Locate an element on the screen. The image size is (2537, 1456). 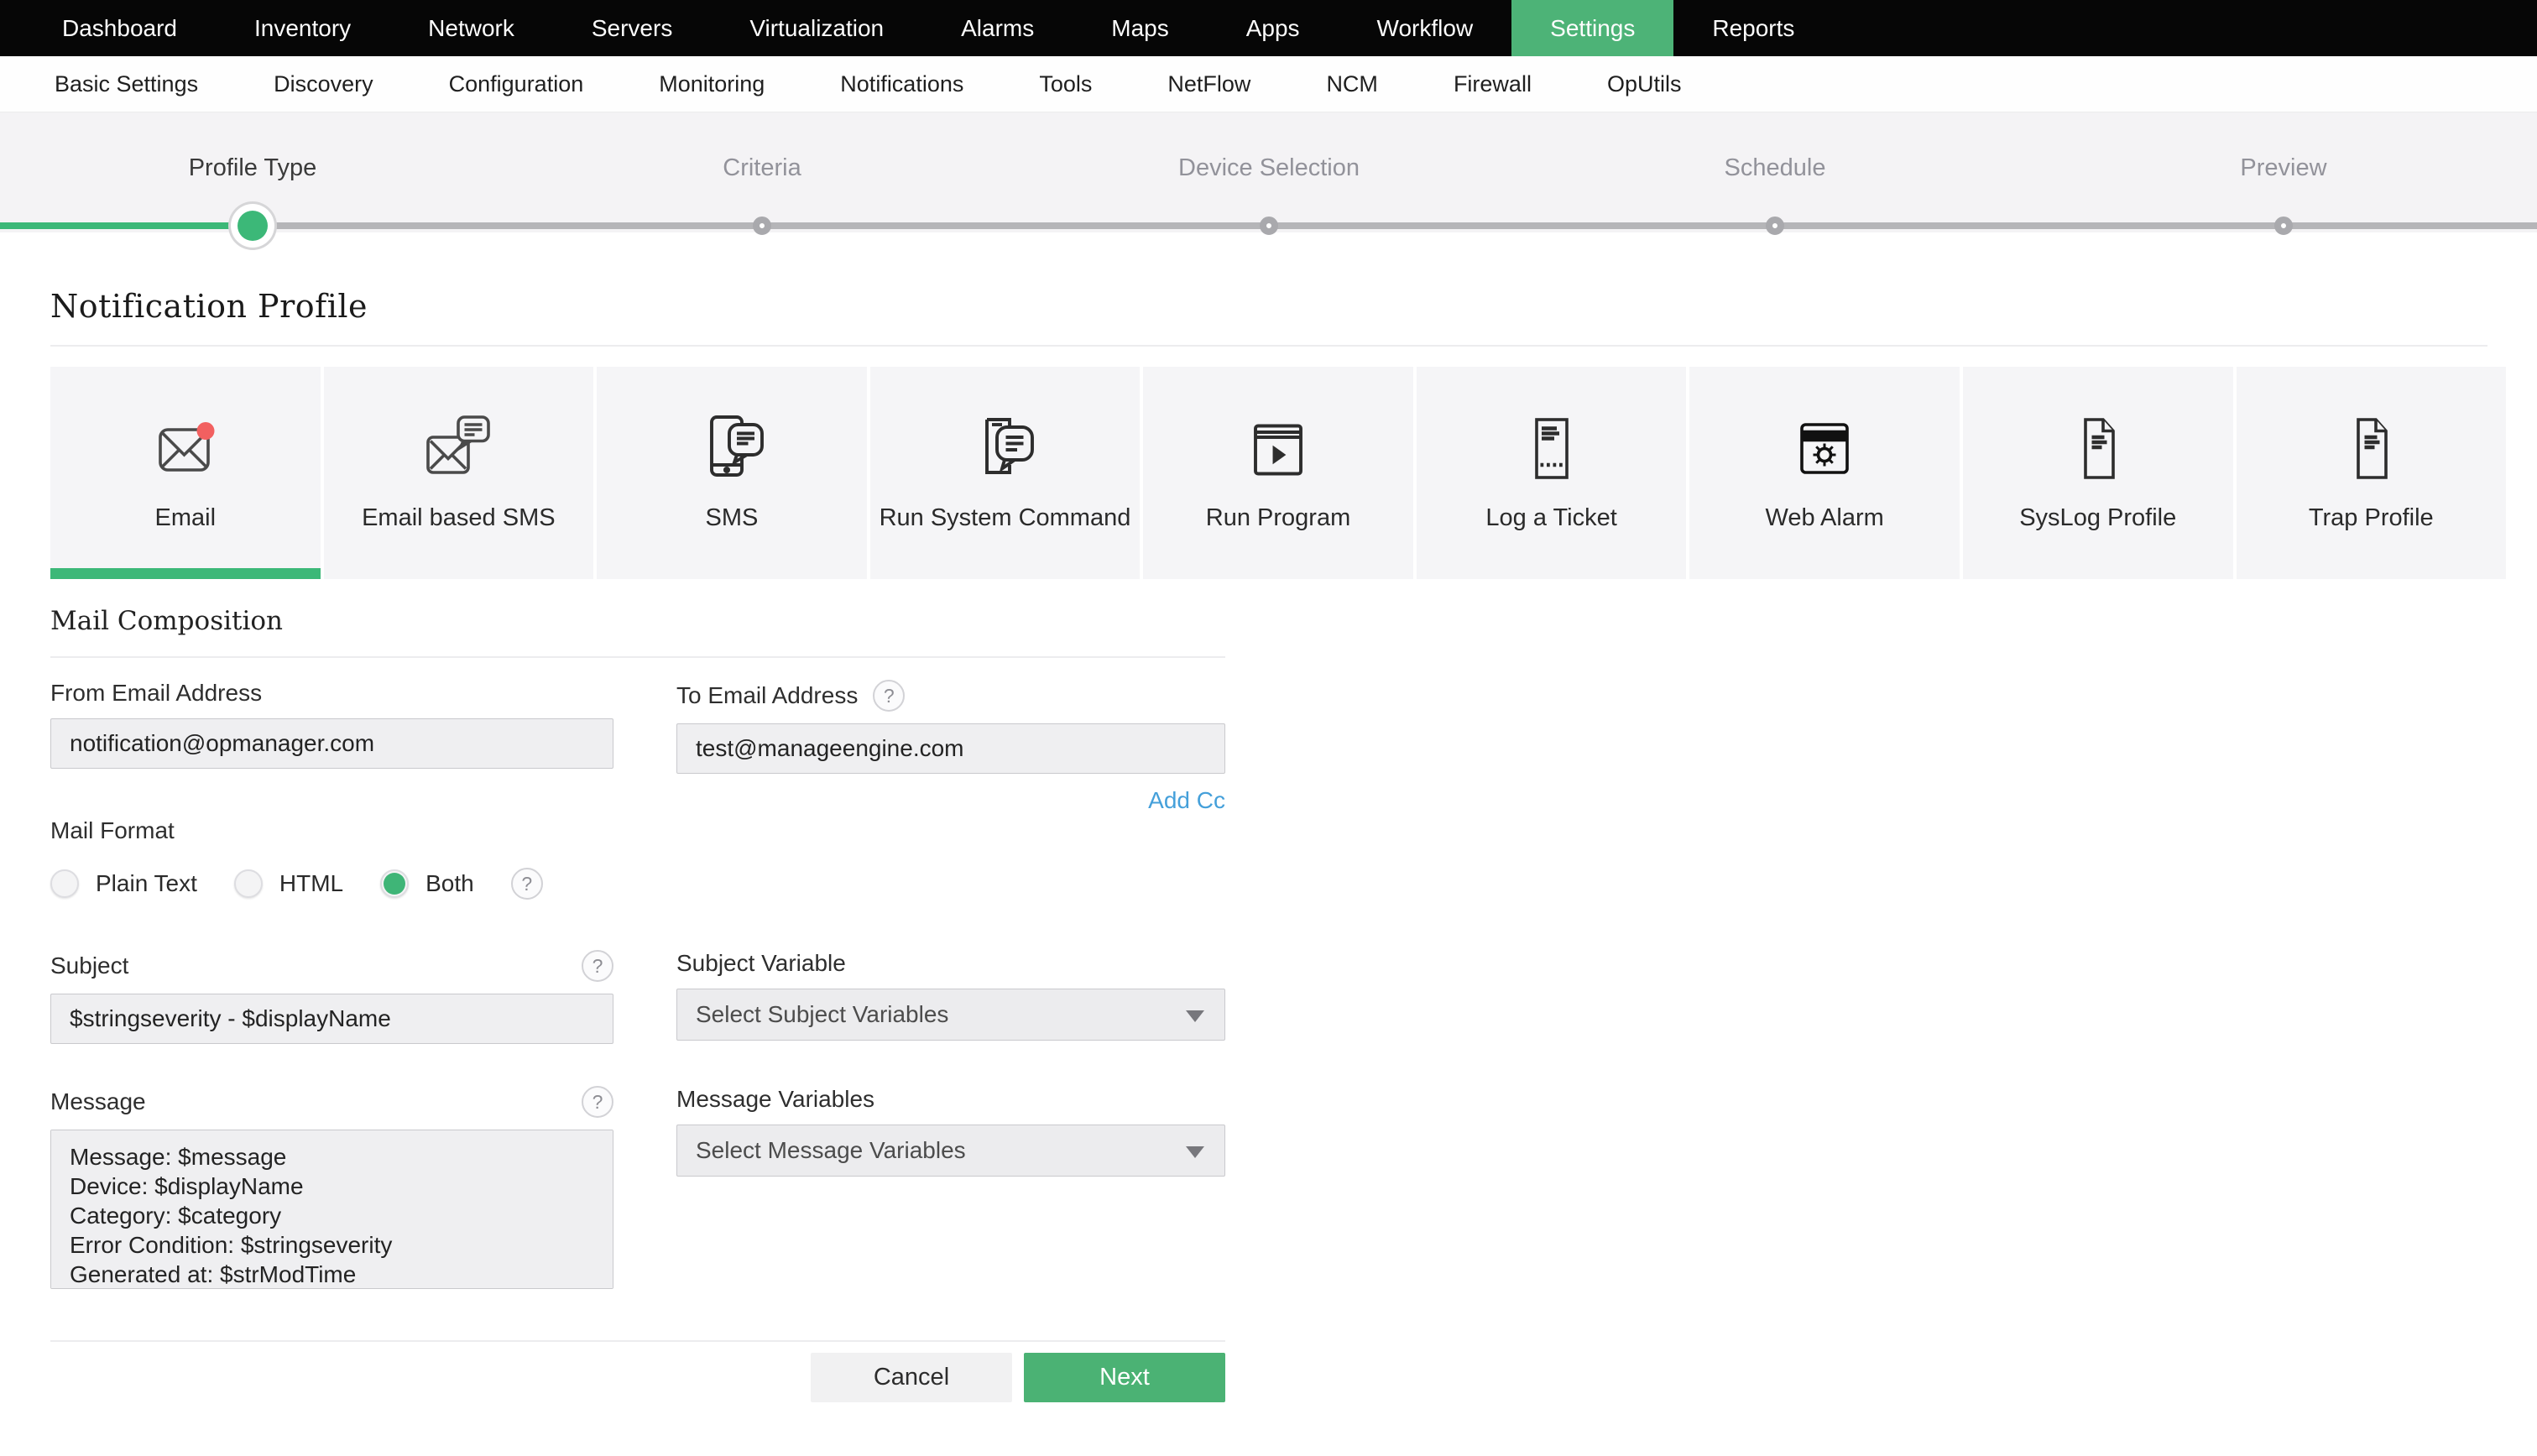
subnav-netflow: NetFlow is located at coordinates (1209, 84).